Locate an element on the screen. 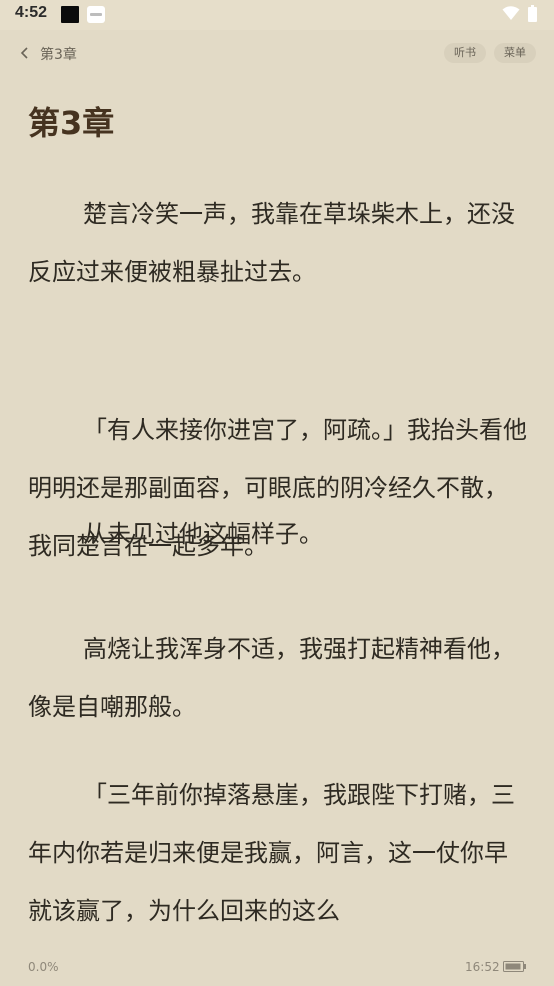  paragraph: 从未见过他这幅样子。 is located at coordinates (203, 534).